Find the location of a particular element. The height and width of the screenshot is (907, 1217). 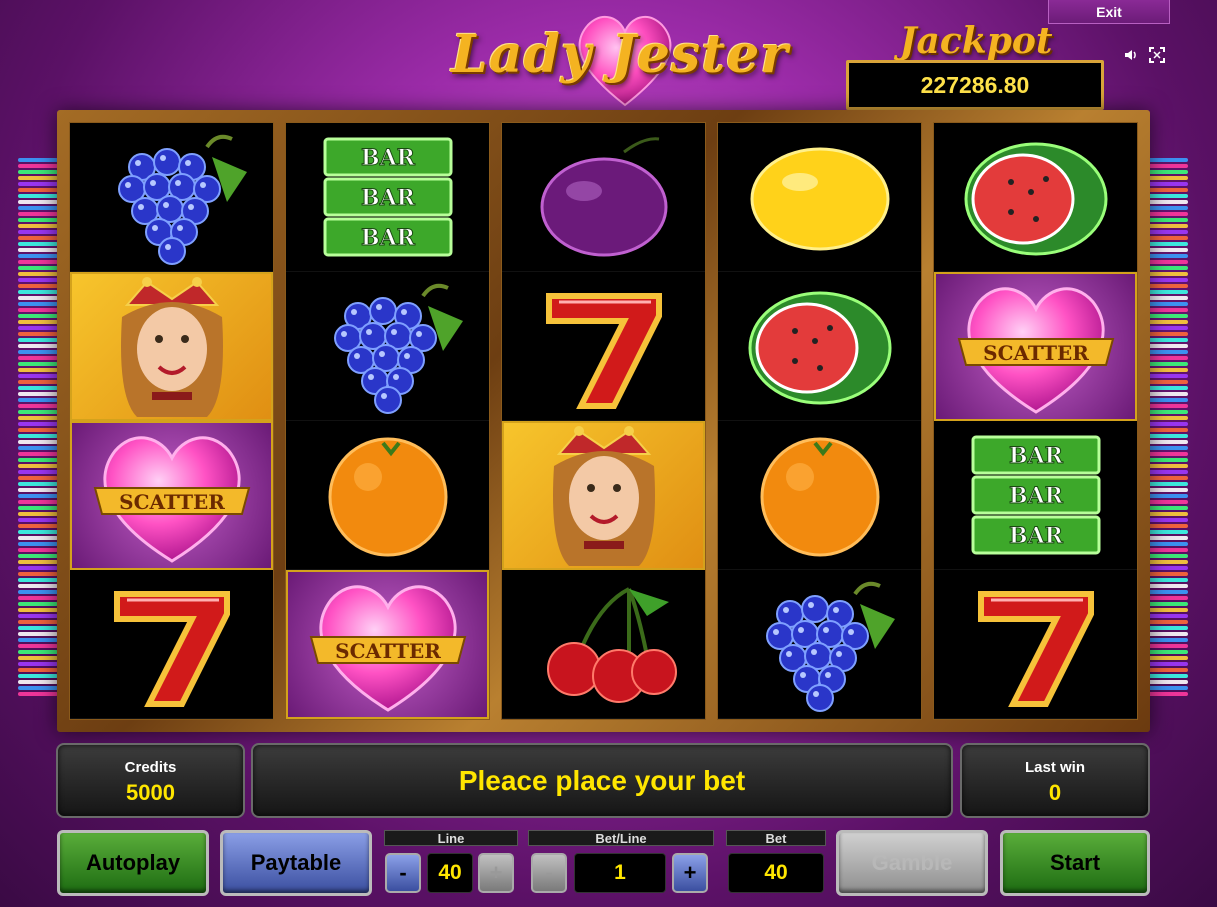

credits-panel: Credits 5000 is located at coordinates (150, 780).